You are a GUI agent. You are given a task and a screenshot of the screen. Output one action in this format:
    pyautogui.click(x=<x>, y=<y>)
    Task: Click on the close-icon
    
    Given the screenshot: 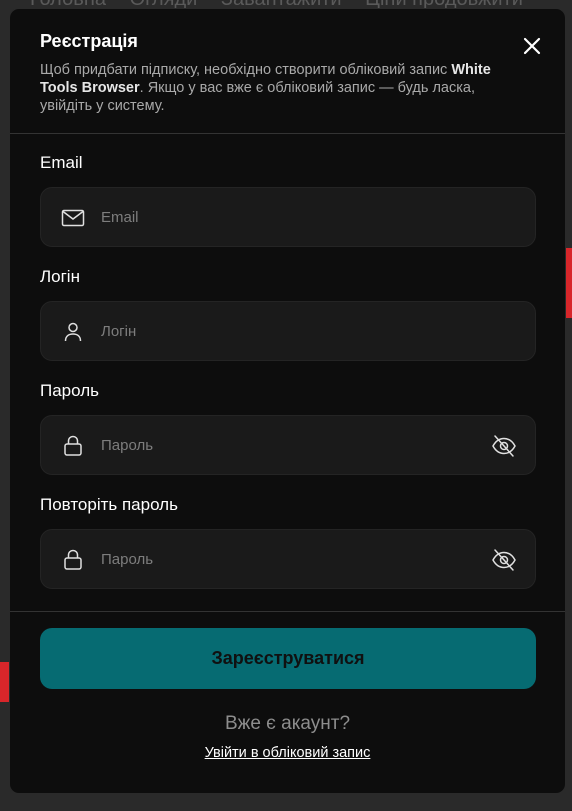 What is the action you would take?
    pyautogui.click(x=532, y=46)
    